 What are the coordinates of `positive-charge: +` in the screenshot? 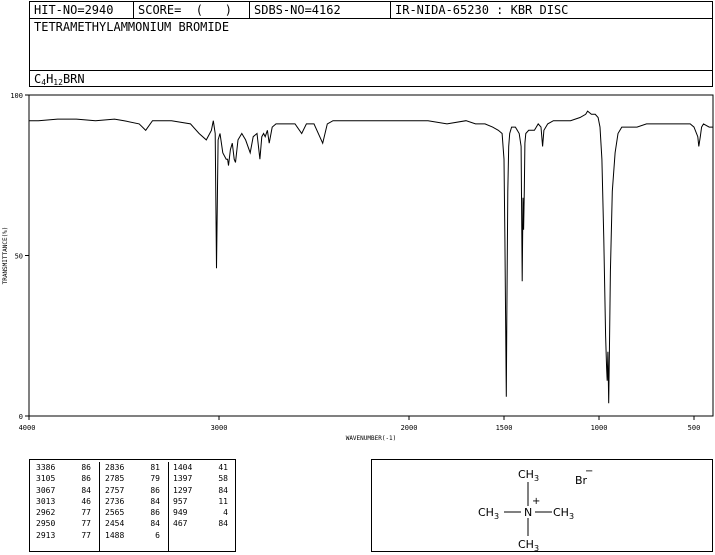 It's located at (536, 501).